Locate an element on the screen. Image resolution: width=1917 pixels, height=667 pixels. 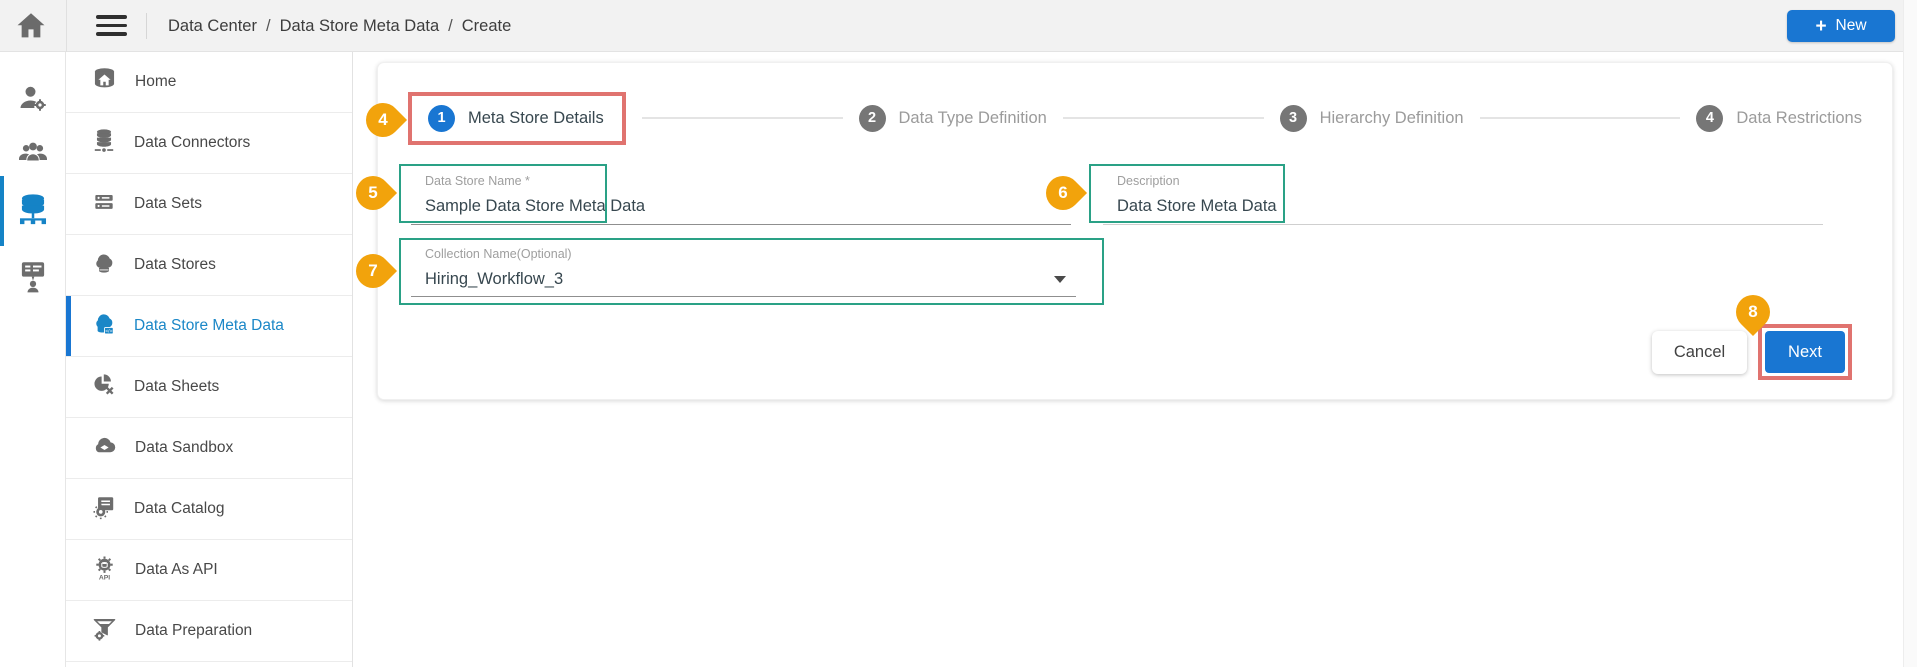
sidebar-item-data-sheets: Data Sheets is located at coordinates (209, 387).